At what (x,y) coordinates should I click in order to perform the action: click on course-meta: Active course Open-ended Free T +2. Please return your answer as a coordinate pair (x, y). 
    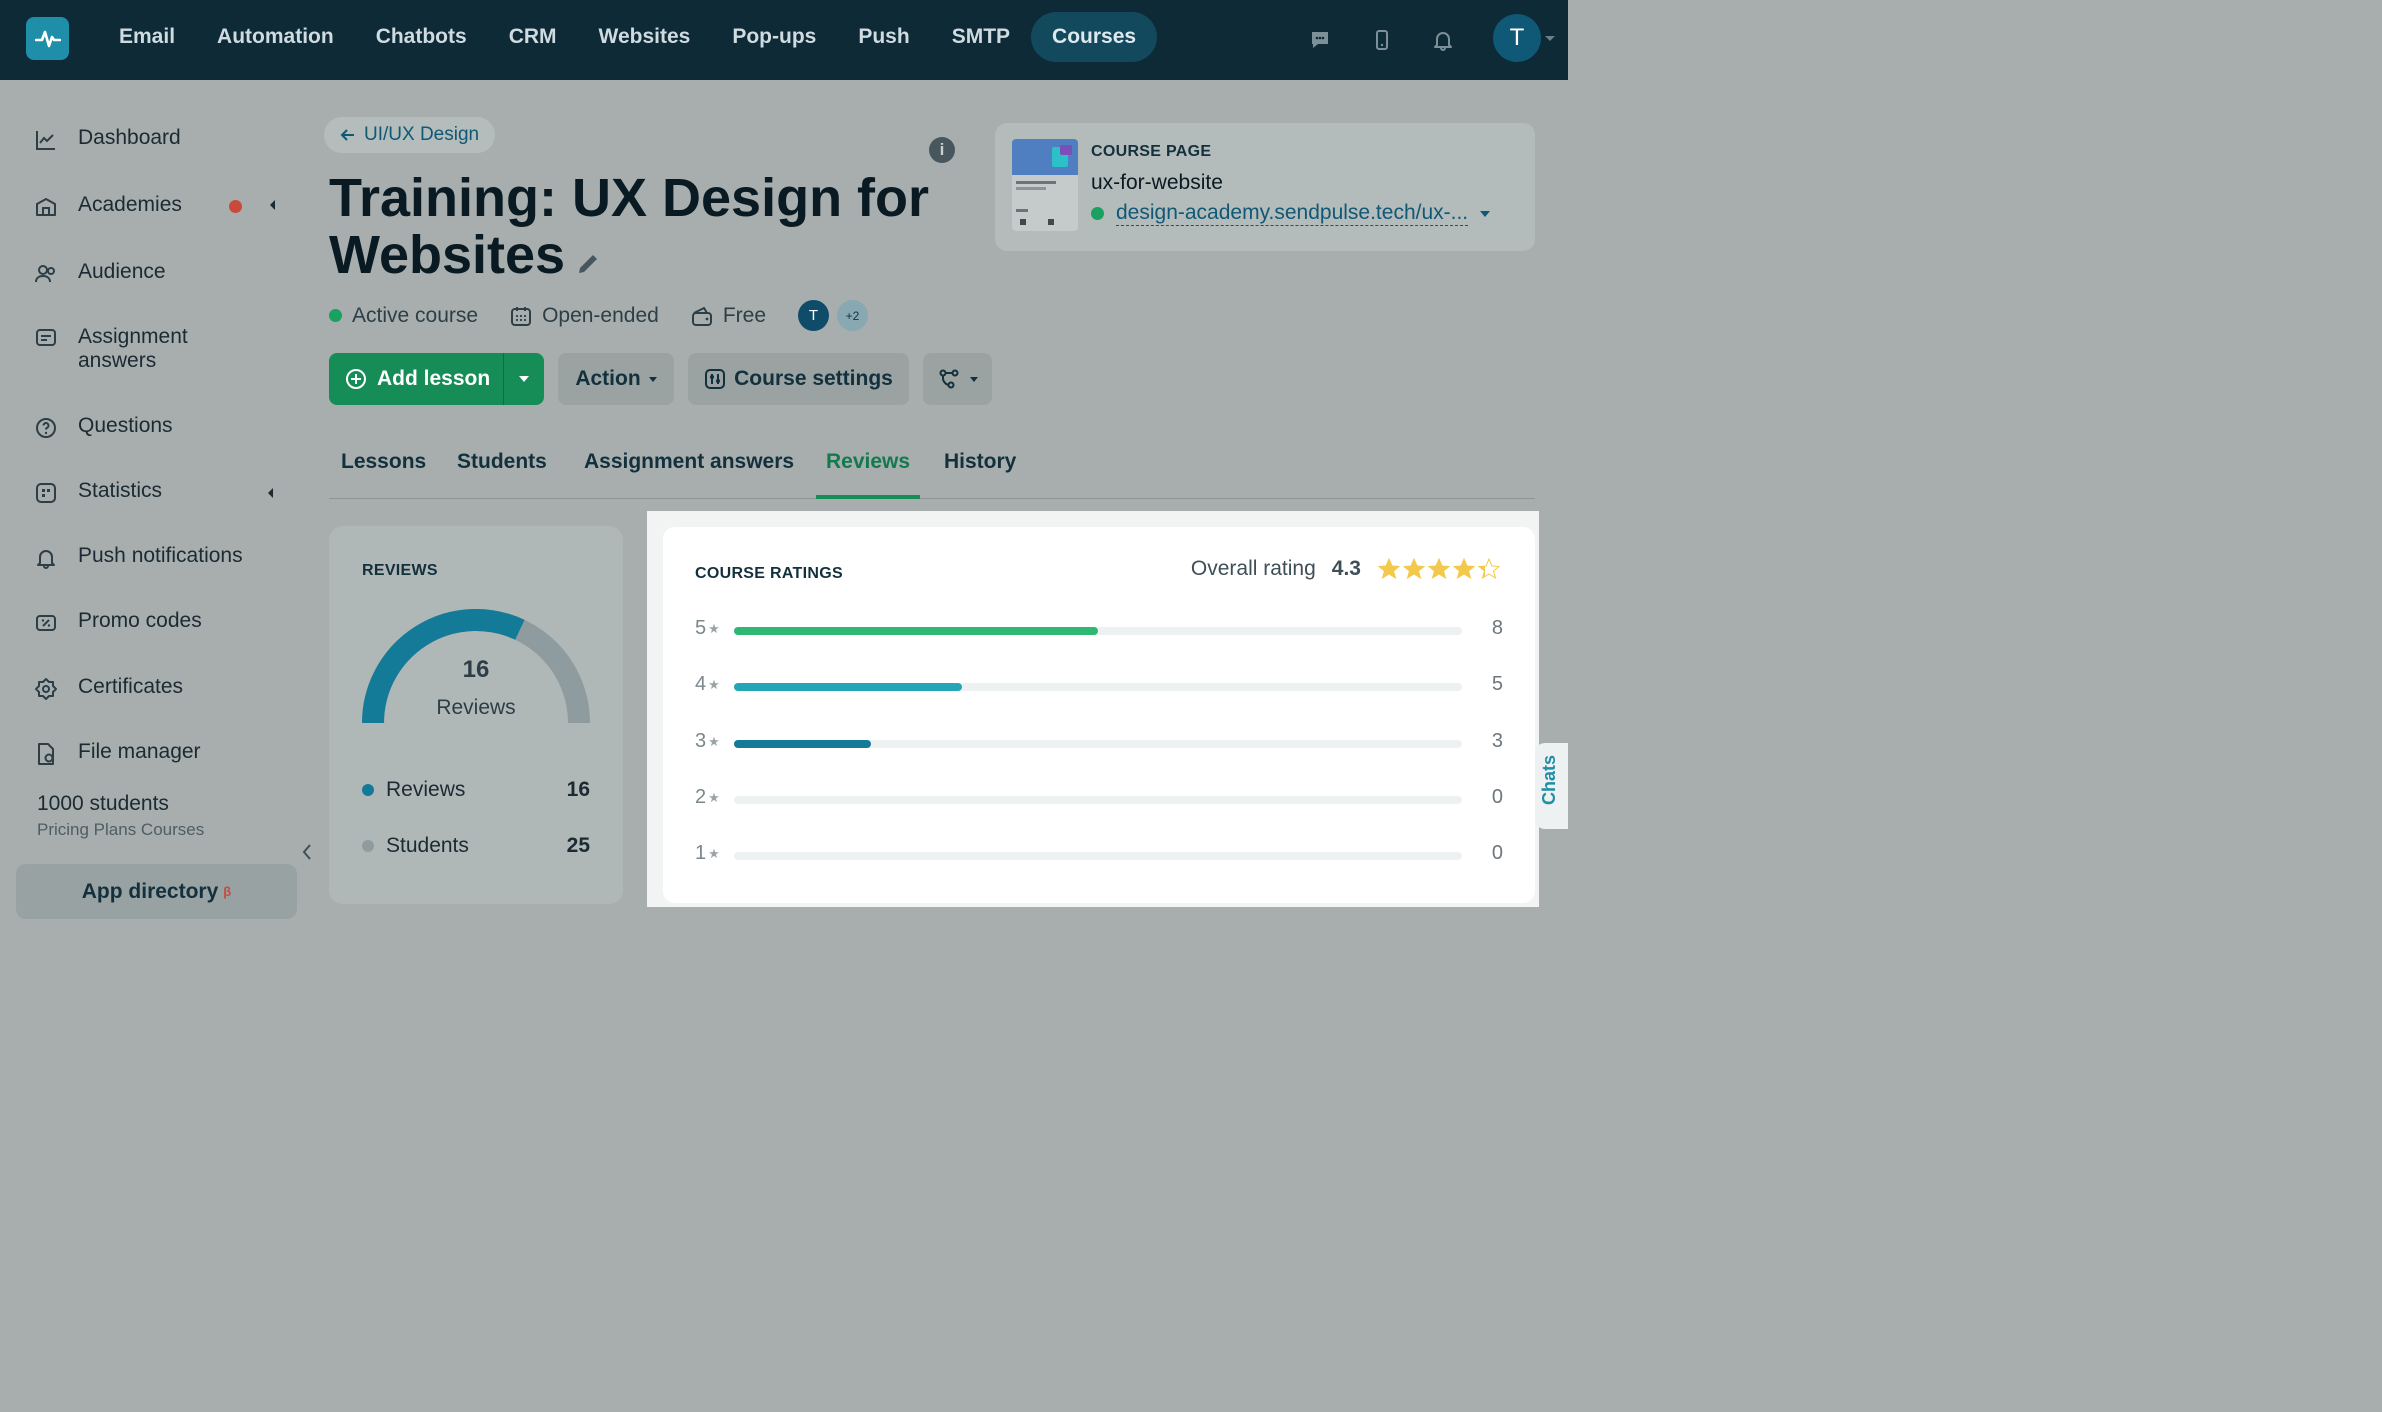
    Looking at the image, I should click on (599, 315).